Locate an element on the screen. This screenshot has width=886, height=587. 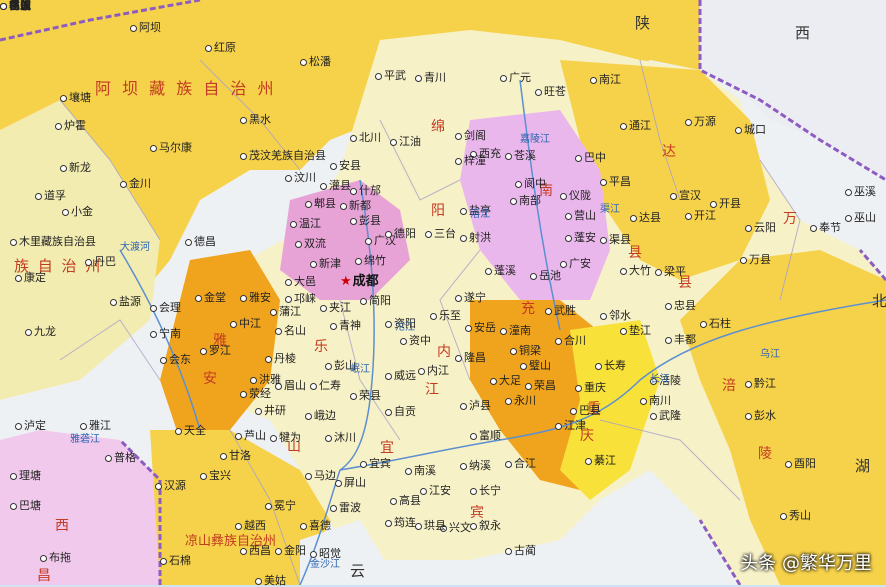
county-label: 剑阁 is located at coordinates (470, 136).